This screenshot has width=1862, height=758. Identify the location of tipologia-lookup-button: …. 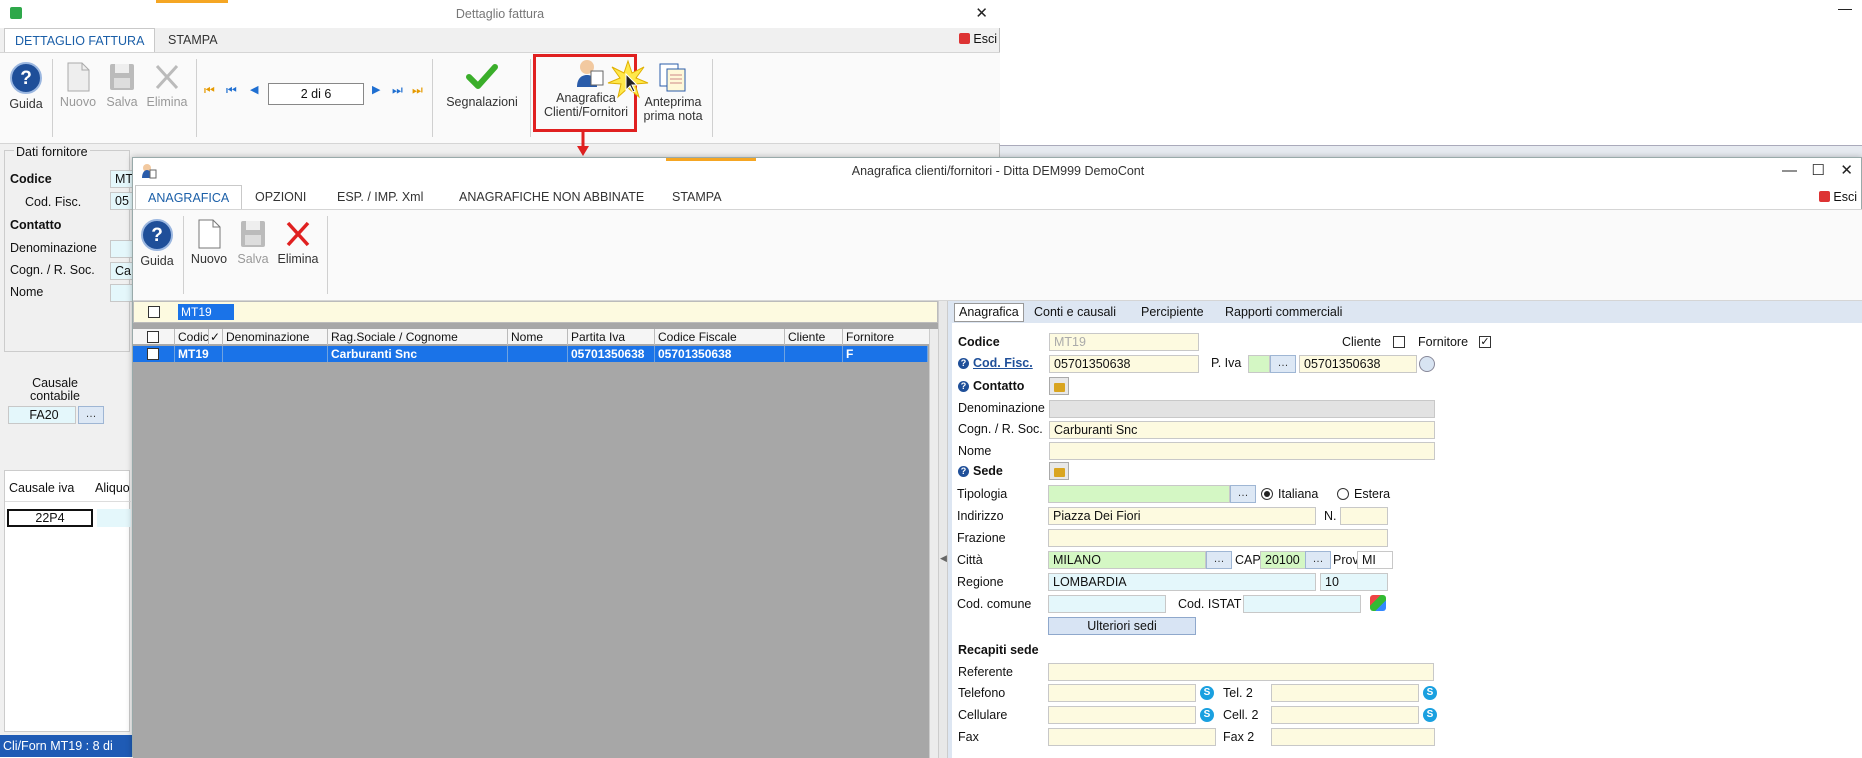
(1243, 494).